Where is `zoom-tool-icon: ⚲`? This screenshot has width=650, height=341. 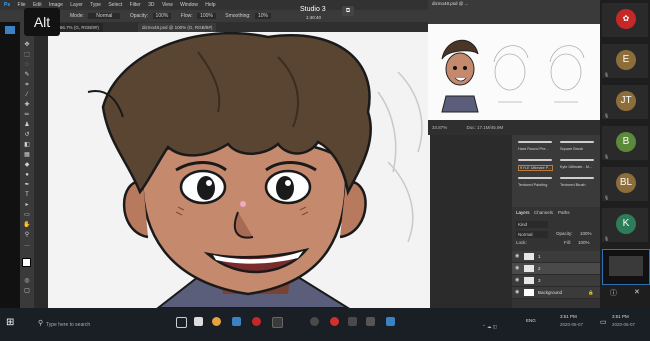
zoom-tool-icon: ⚲ is located at coordinates (27, 235).